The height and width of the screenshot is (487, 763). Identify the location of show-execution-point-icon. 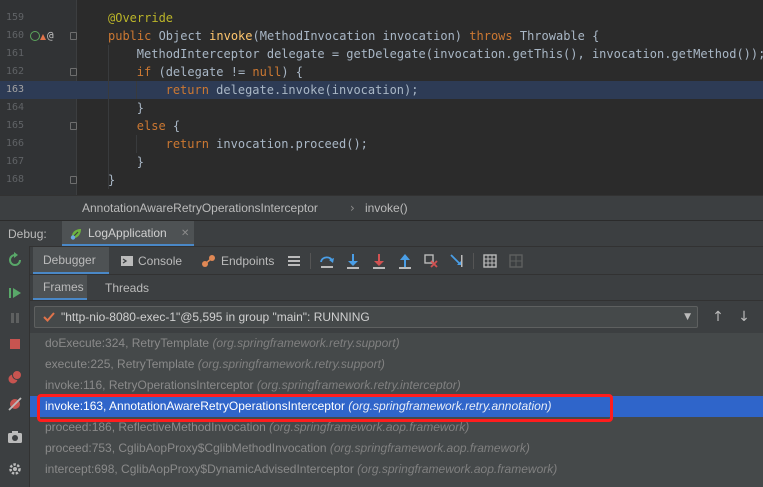
(294, 261).